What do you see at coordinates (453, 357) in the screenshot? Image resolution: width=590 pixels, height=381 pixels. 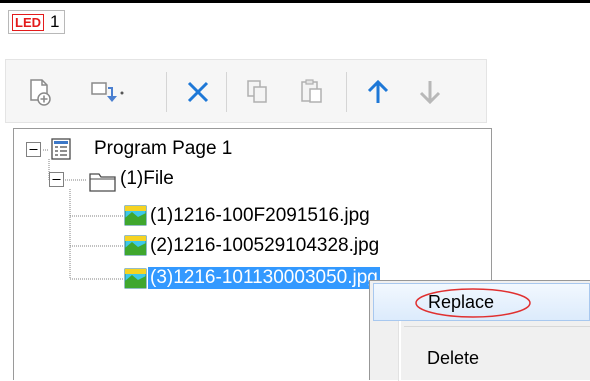 I see `menu-item-delete-label: Delete` at bounding box center [453, 357].